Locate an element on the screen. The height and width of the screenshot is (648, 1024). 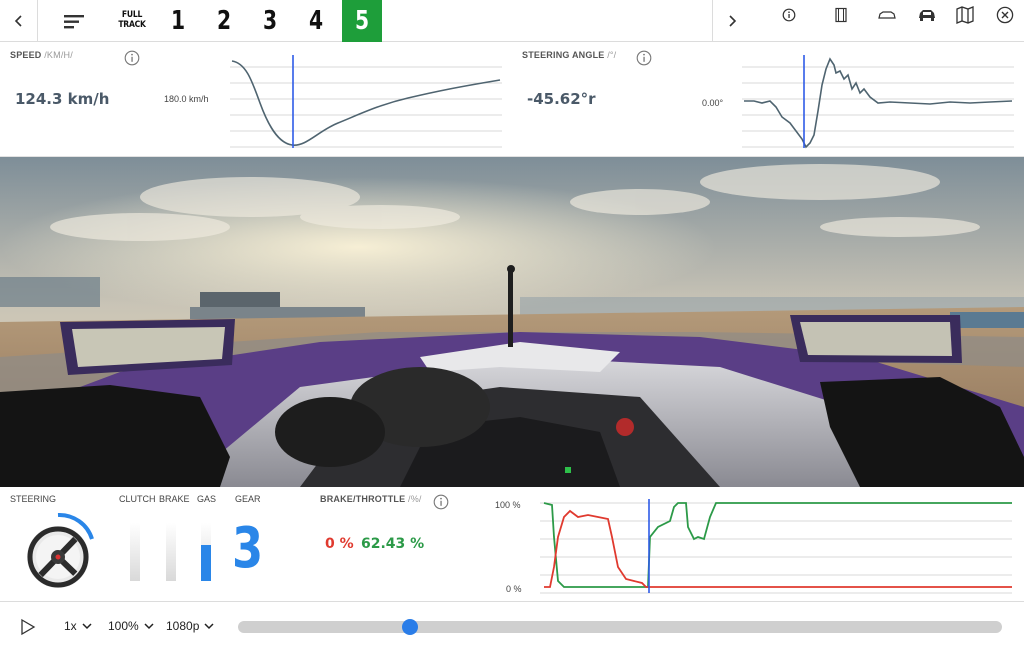
lap-button-3: 3 is located at coordinates (270, 21).